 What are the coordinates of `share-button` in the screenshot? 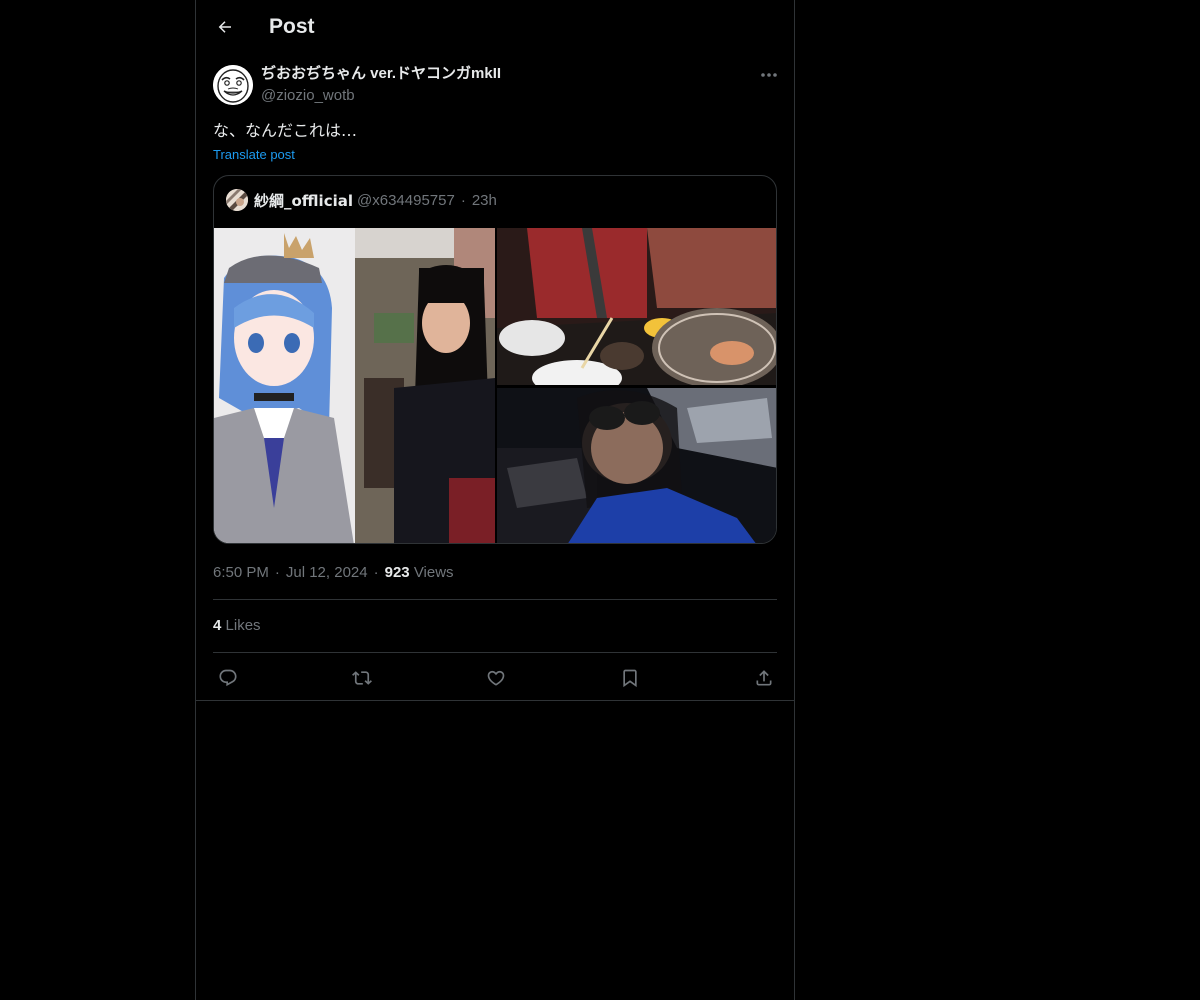 It's located at (764, 678).